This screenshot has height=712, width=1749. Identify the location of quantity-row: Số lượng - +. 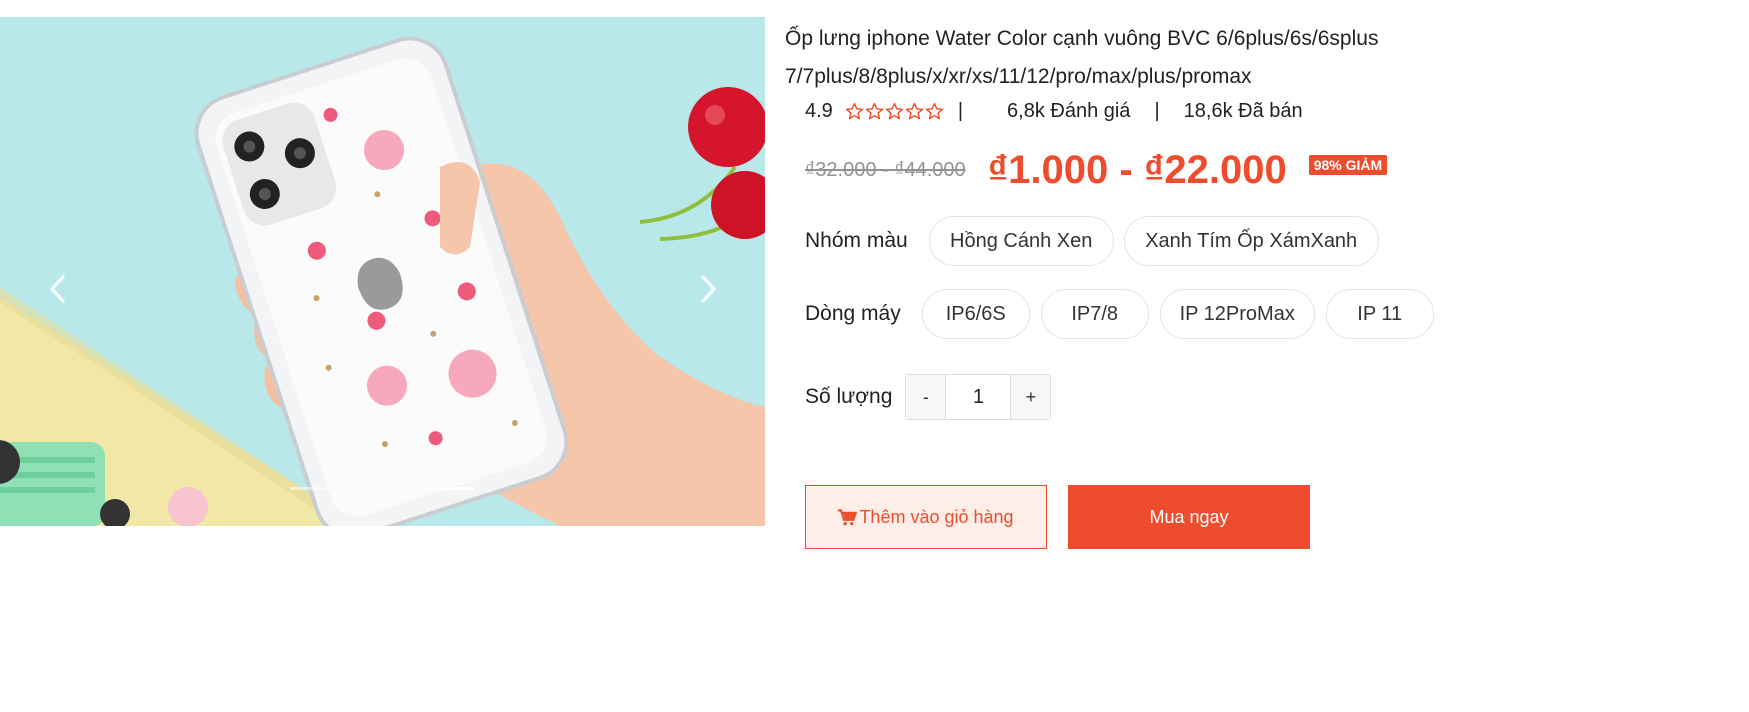
(928, 397).